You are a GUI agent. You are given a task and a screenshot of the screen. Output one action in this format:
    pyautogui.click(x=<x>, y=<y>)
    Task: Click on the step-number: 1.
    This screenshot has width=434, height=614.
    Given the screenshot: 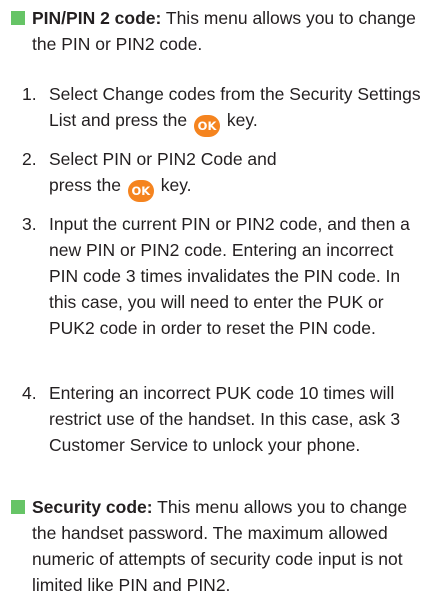 What is the action you would take?
    pyautogui.click(x=29, y=94)
    